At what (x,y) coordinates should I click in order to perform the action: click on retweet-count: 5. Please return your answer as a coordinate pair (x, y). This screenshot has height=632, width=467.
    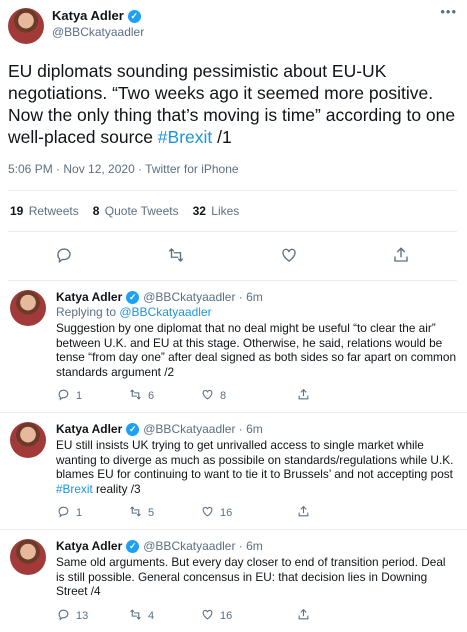
    Looking at the image, I should click on (151, 513).